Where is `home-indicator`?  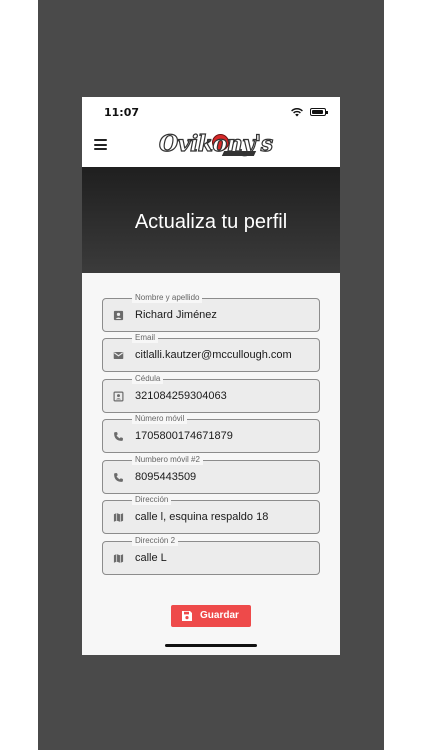
home-indicator is located at coordinates (211, 645).